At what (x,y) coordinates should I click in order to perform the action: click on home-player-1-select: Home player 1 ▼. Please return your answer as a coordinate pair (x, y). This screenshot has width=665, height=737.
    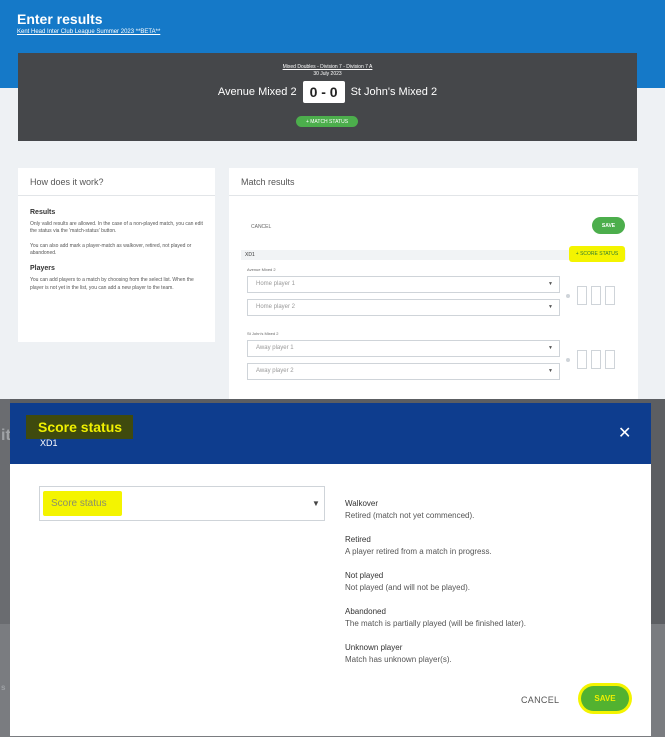
    Looking at the image, I should click on (403, 284).